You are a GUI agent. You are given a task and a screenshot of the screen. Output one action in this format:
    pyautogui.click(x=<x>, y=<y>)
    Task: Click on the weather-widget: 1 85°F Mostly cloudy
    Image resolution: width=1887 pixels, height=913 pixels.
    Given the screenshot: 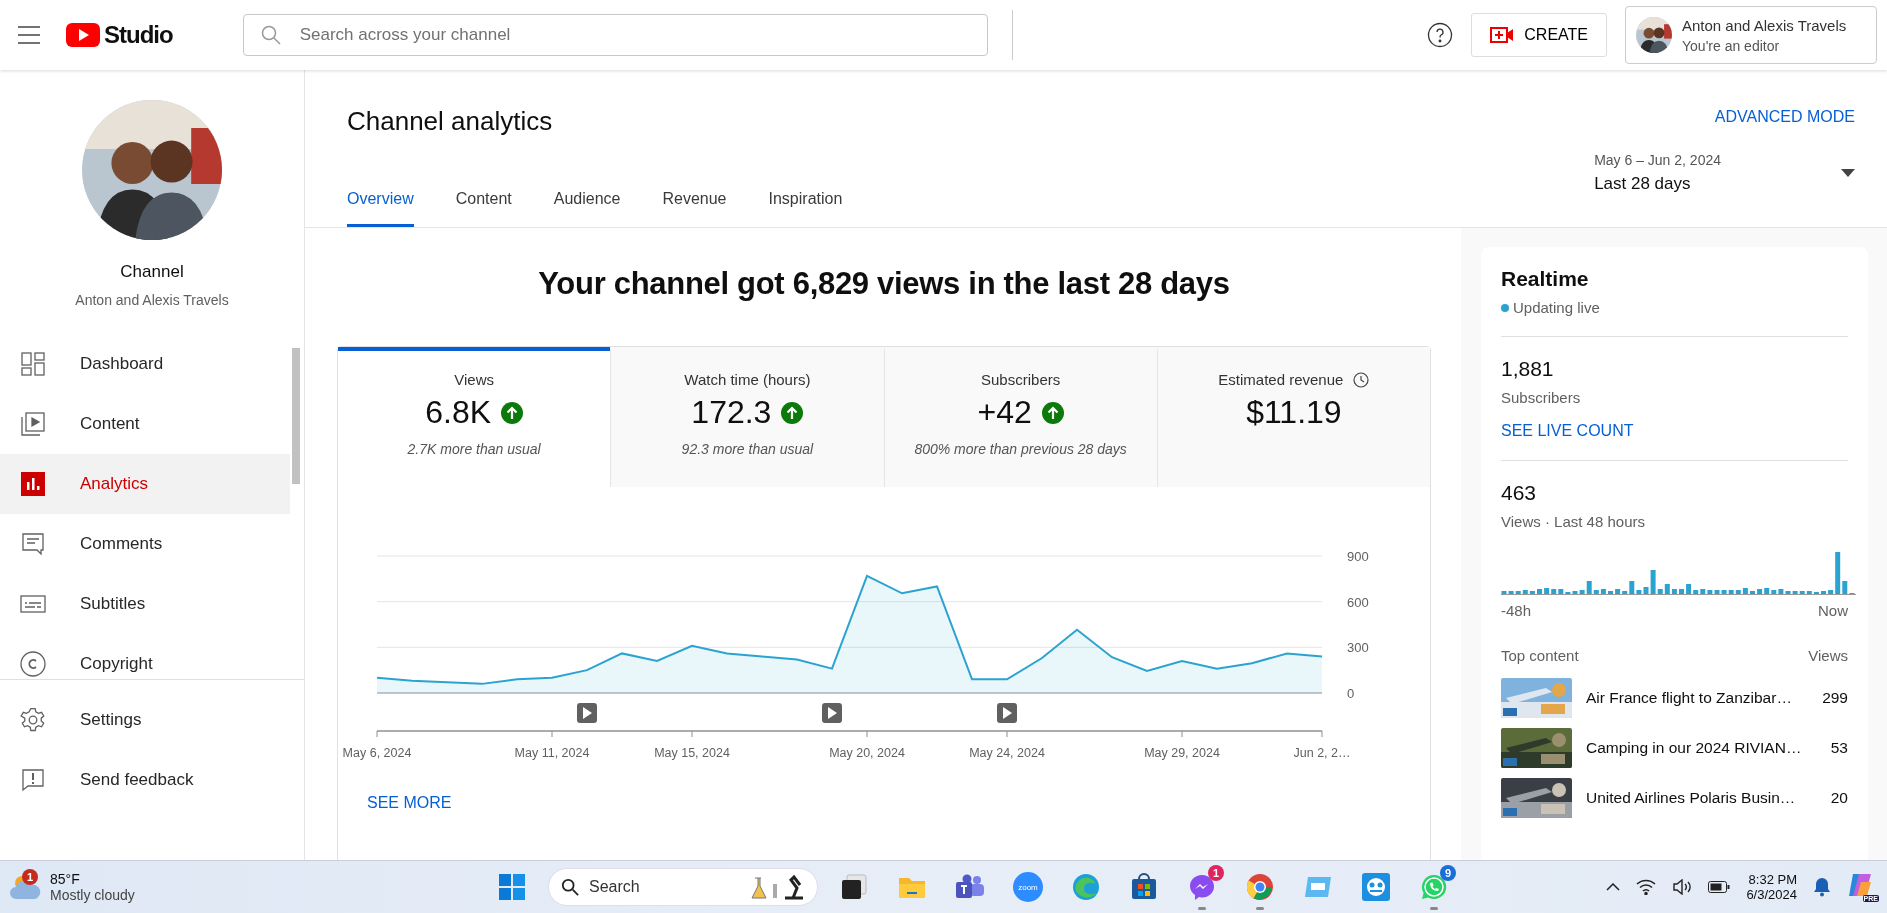 What is the action you would take?
    pyautogui.click(x=250, y=887)
    